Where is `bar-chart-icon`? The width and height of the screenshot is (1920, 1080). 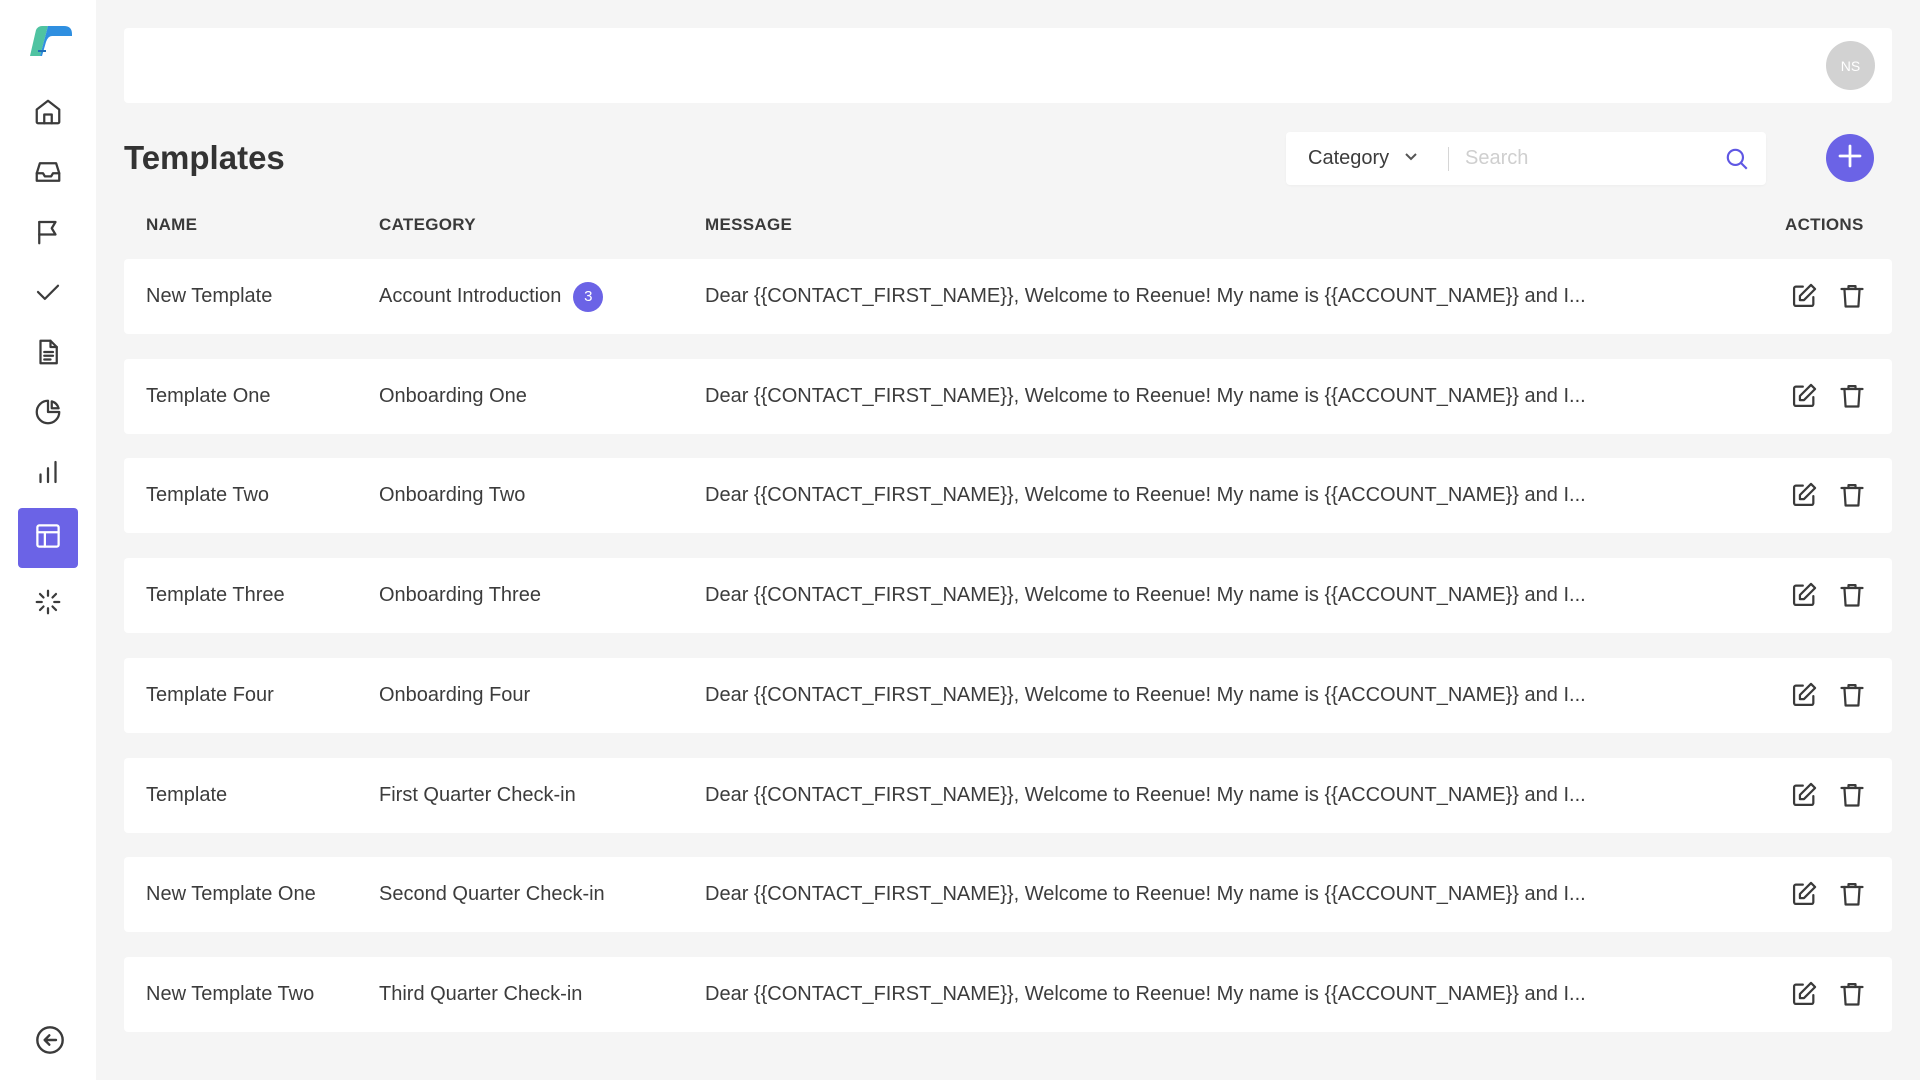
bar-chart-icon is located at coordinates (48, 474).